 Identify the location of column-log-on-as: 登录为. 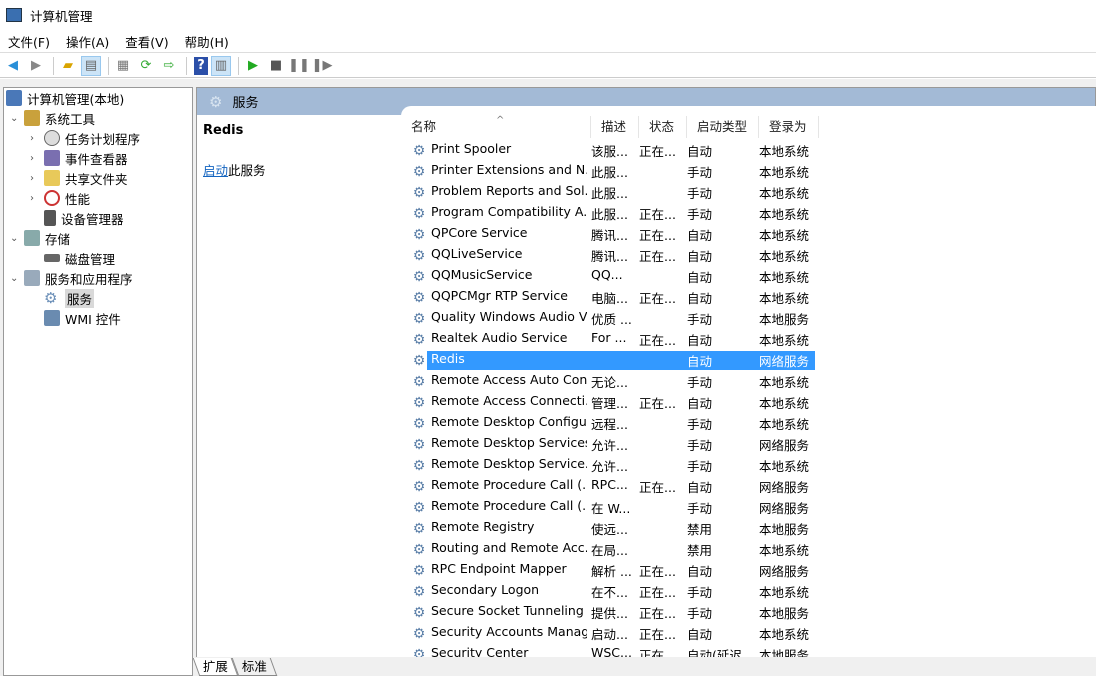
(789, 127).